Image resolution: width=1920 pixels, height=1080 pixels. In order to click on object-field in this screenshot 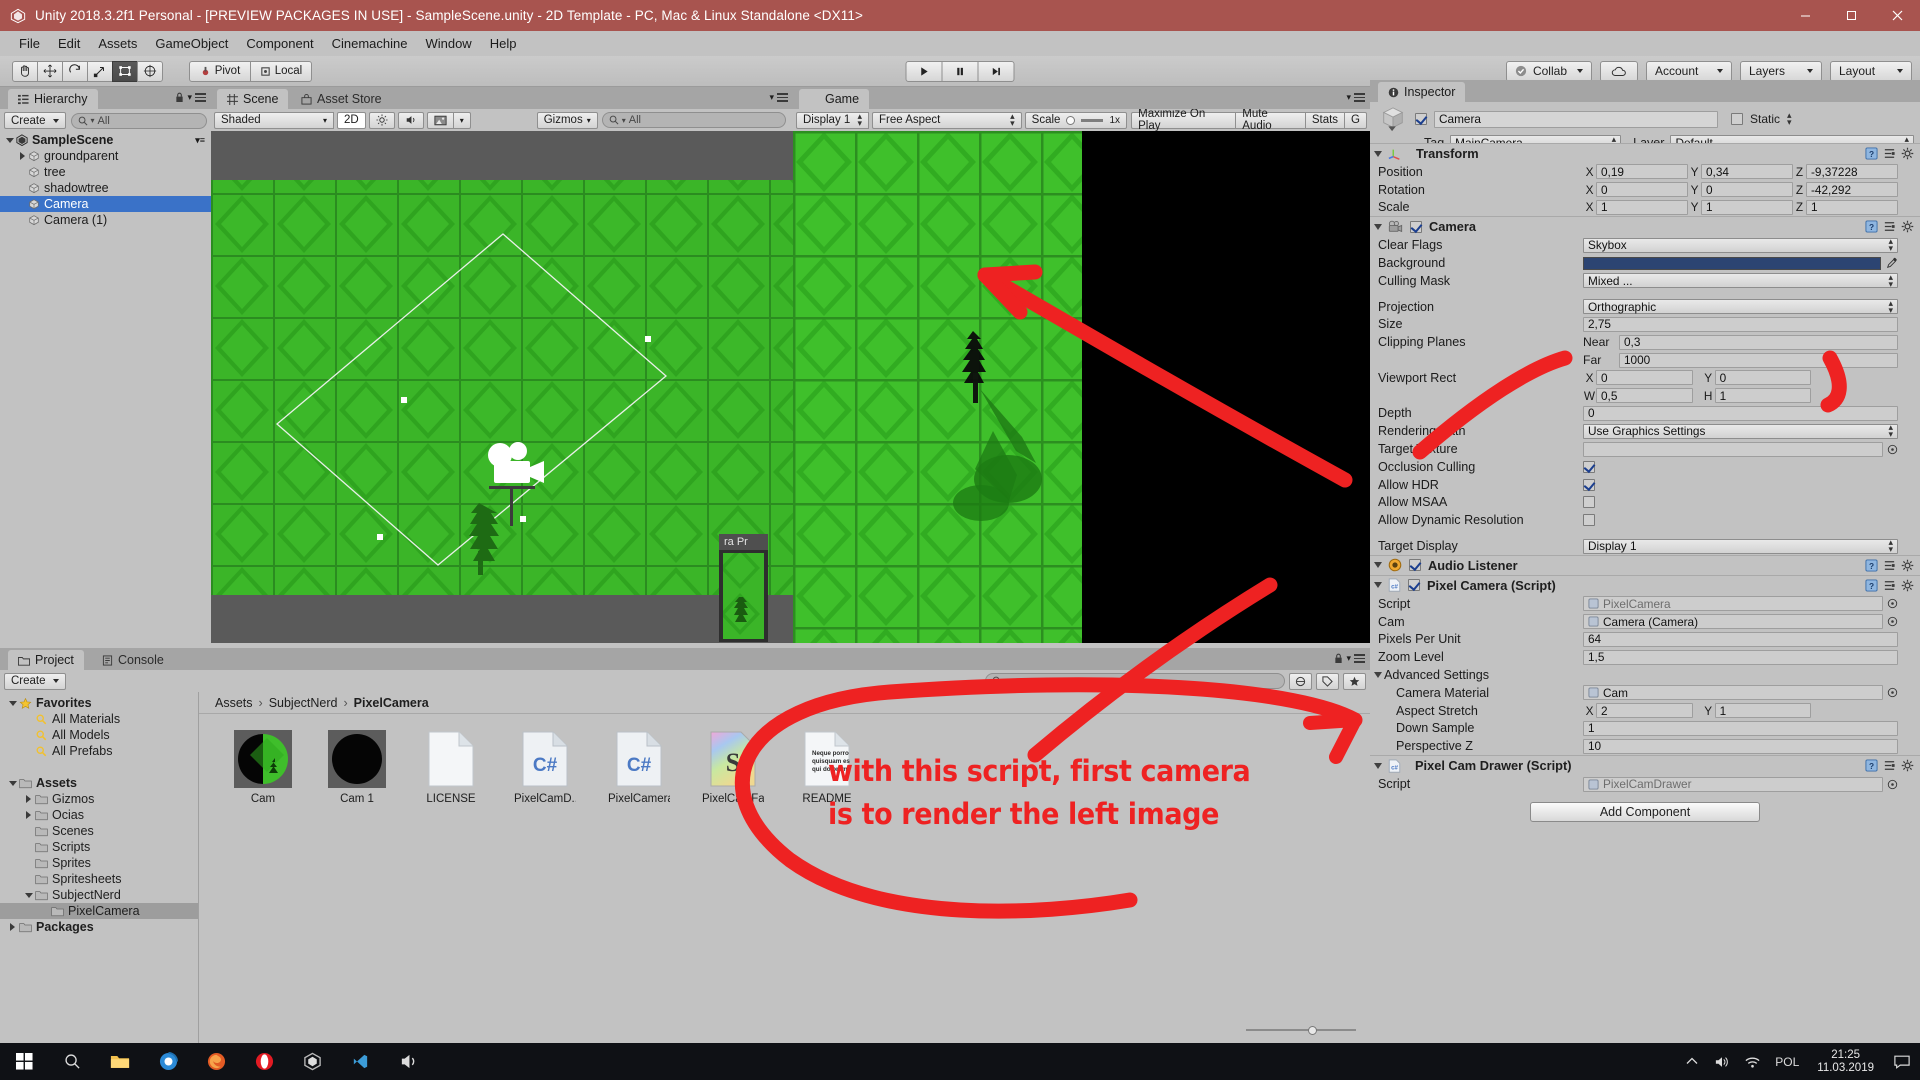, I will do `click(1733, 449)`.